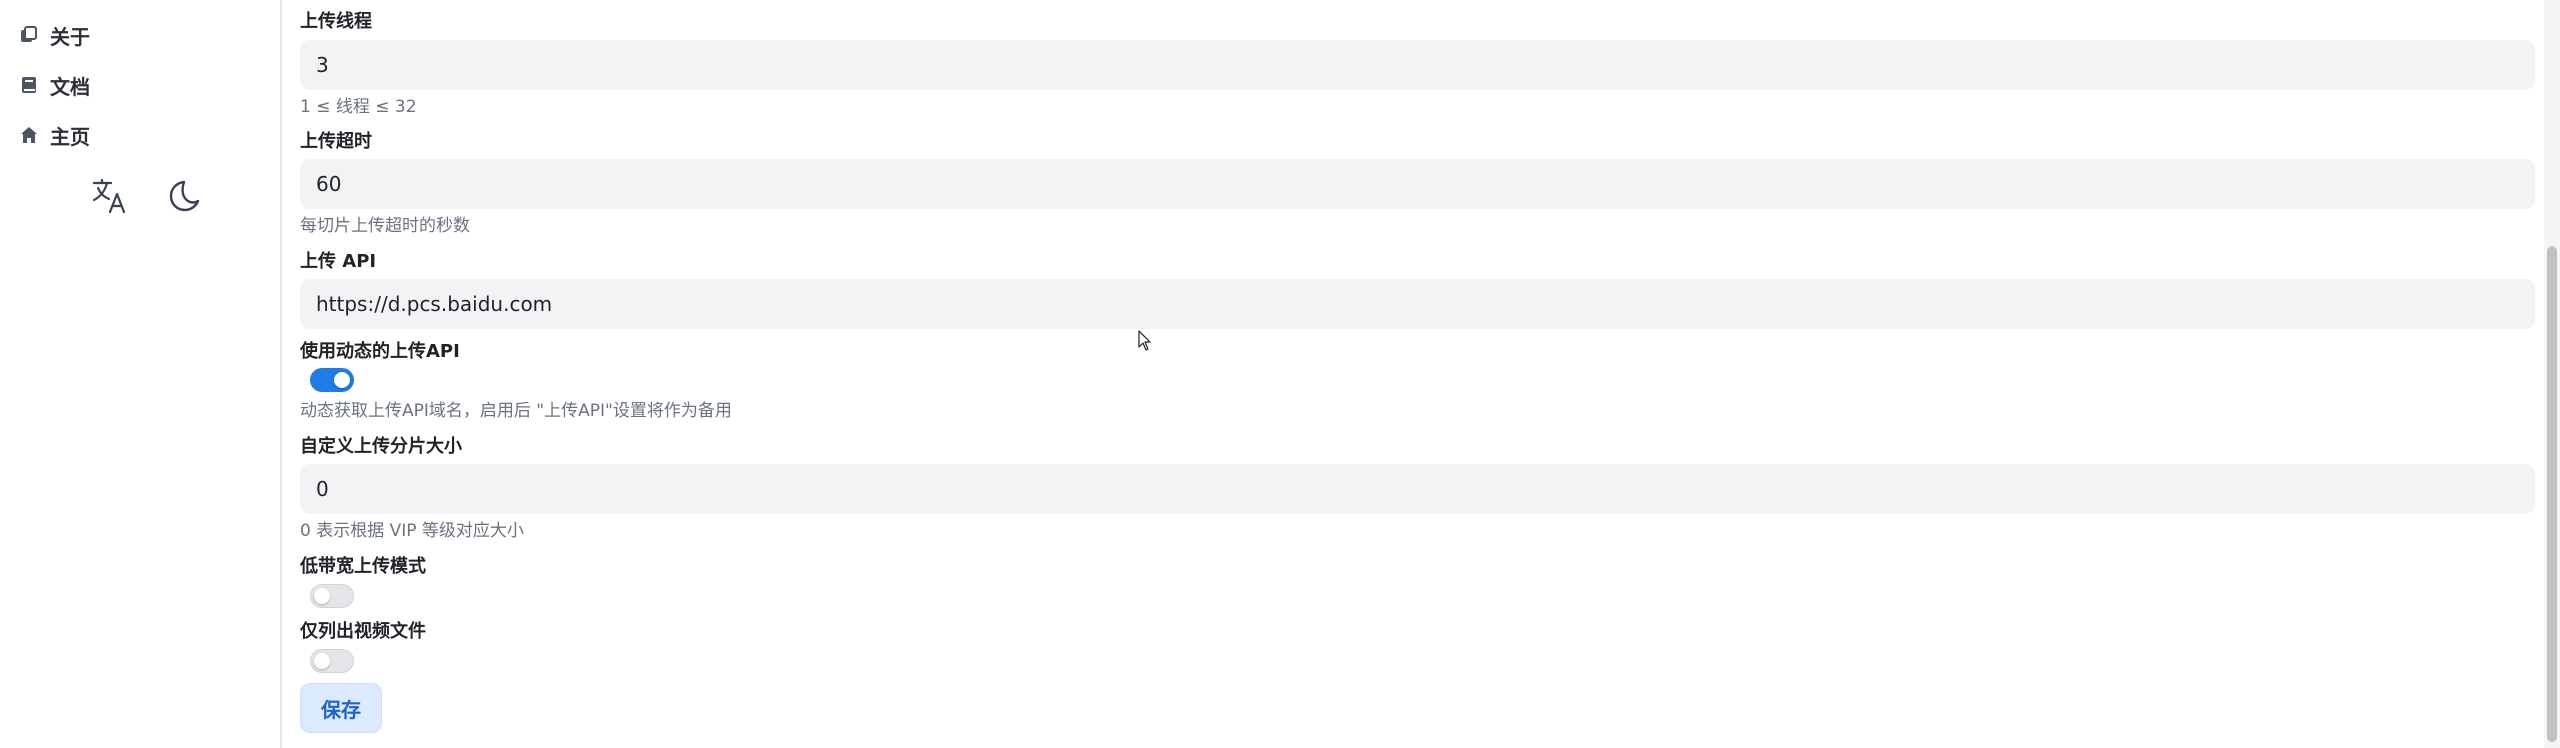  What do you see at coordinates (336, 141) in the screenshot?
I see `upload-timeout-label: 上传超时` at bounding box center [336, 141].